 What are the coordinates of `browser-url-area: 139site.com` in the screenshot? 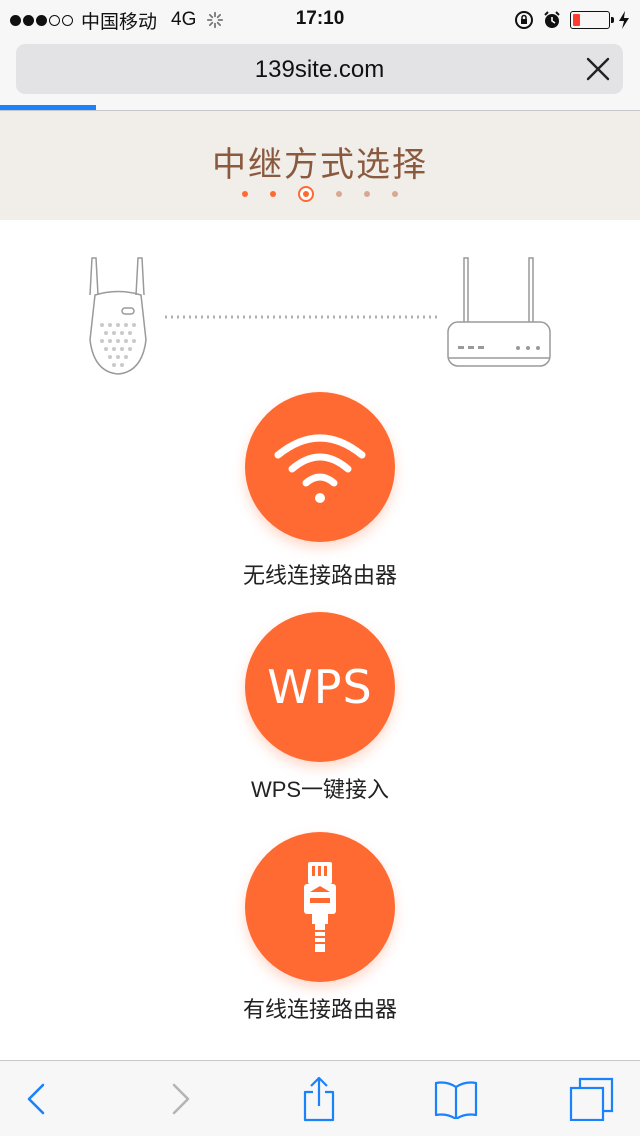 It's located at (320, 75).